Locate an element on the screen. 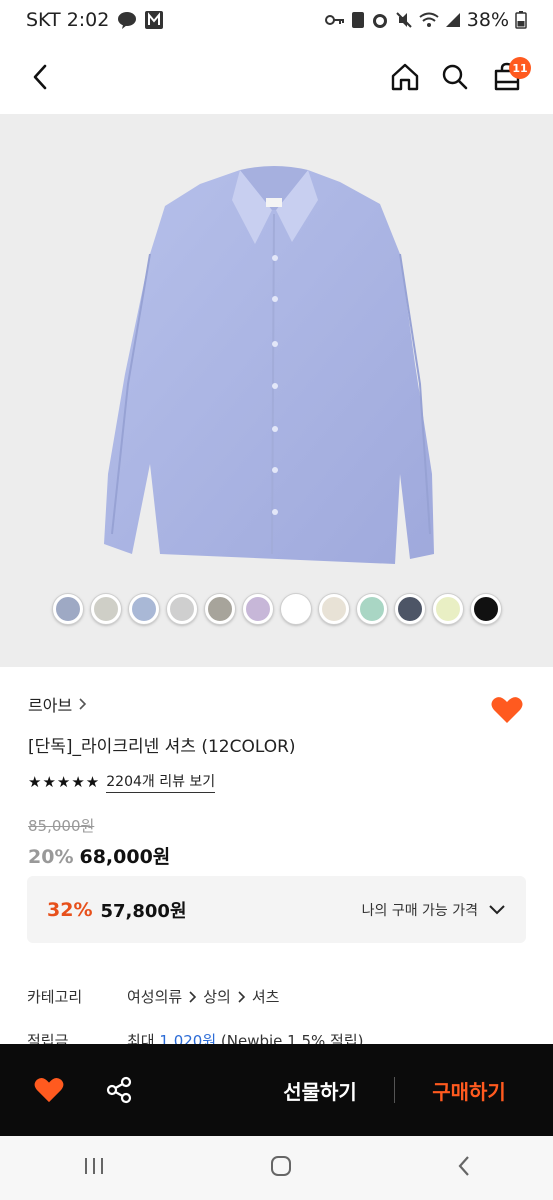 This screenshot has height=1200, width=553. recent-apps-icon is located at coordinates (93, 1166).